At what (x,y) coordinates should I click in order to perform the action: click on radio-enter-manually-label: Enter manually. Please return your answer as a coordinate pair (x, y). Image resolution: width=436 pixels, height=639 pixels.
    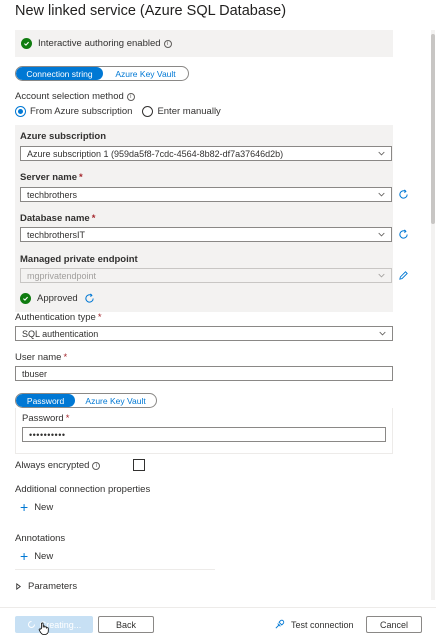
    Looking at the image, I should click on (189, 111).